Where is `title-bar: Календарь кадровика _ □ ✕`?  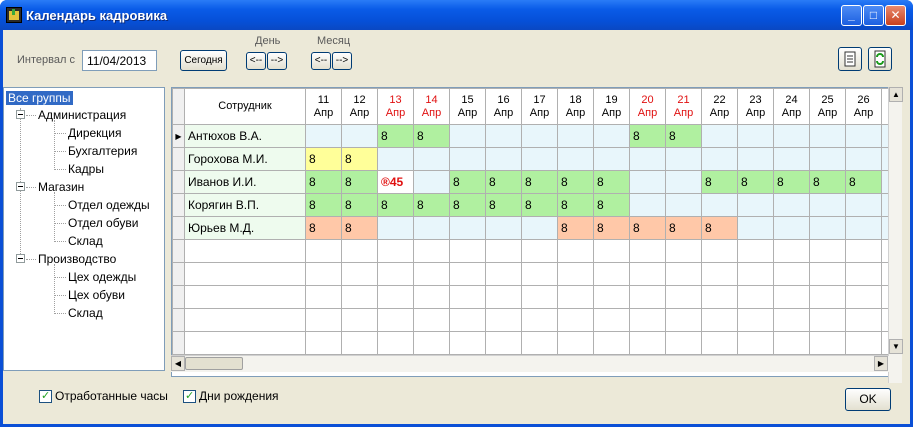 title-bar: Календарь кадровика _ □ ✕ is located at coordinates (456, 15).